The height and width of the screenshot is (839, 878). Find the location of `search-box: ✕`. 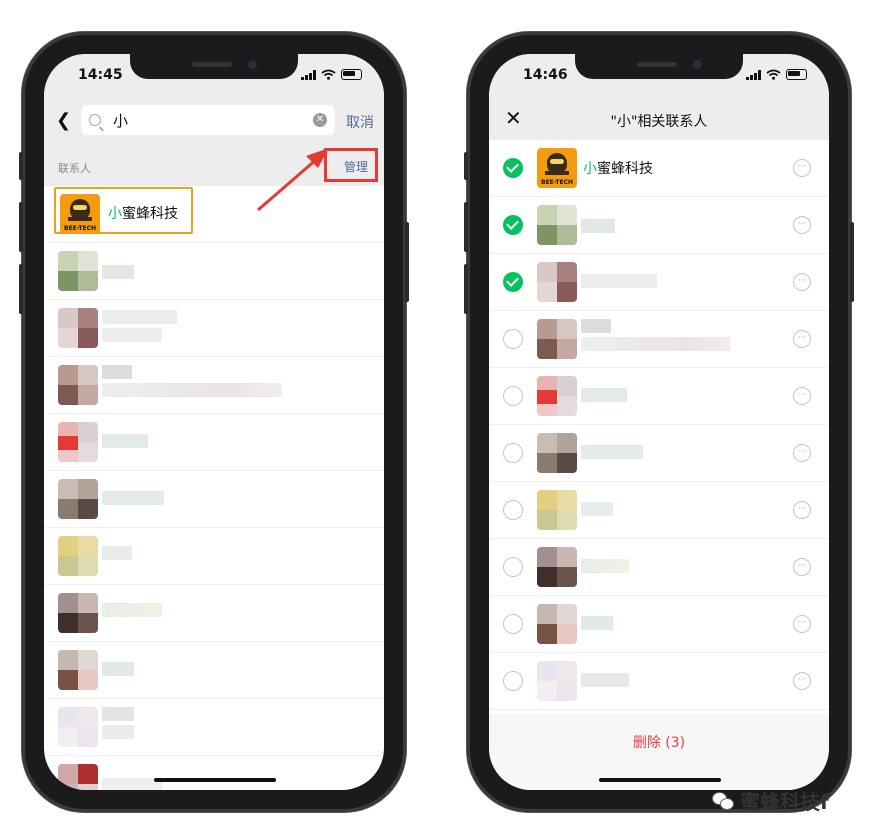

search-box: ✕ is located at coordinates (208, 120).